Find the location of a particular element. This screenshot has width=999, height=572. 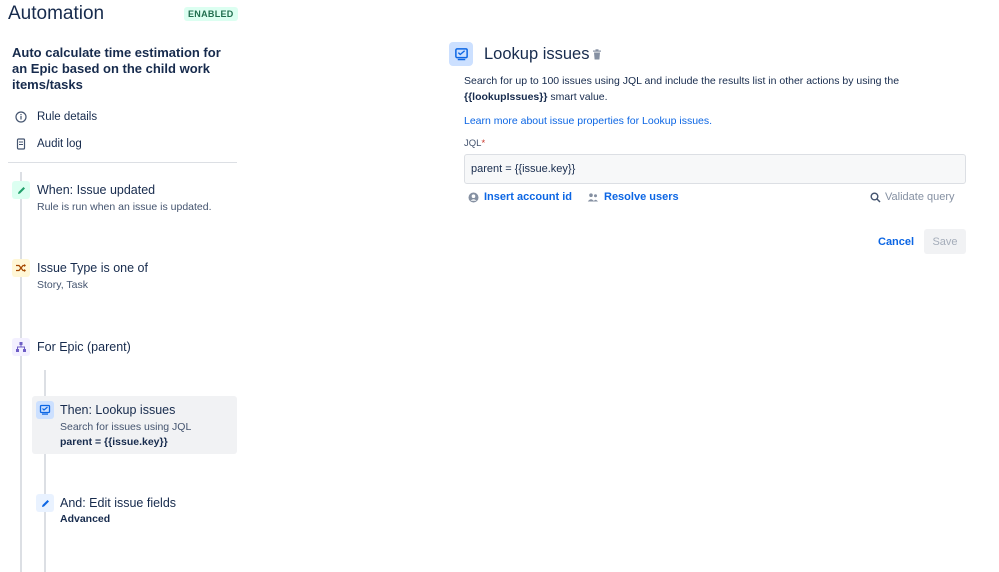

required-mark: * is located at coordinates (483, 143).